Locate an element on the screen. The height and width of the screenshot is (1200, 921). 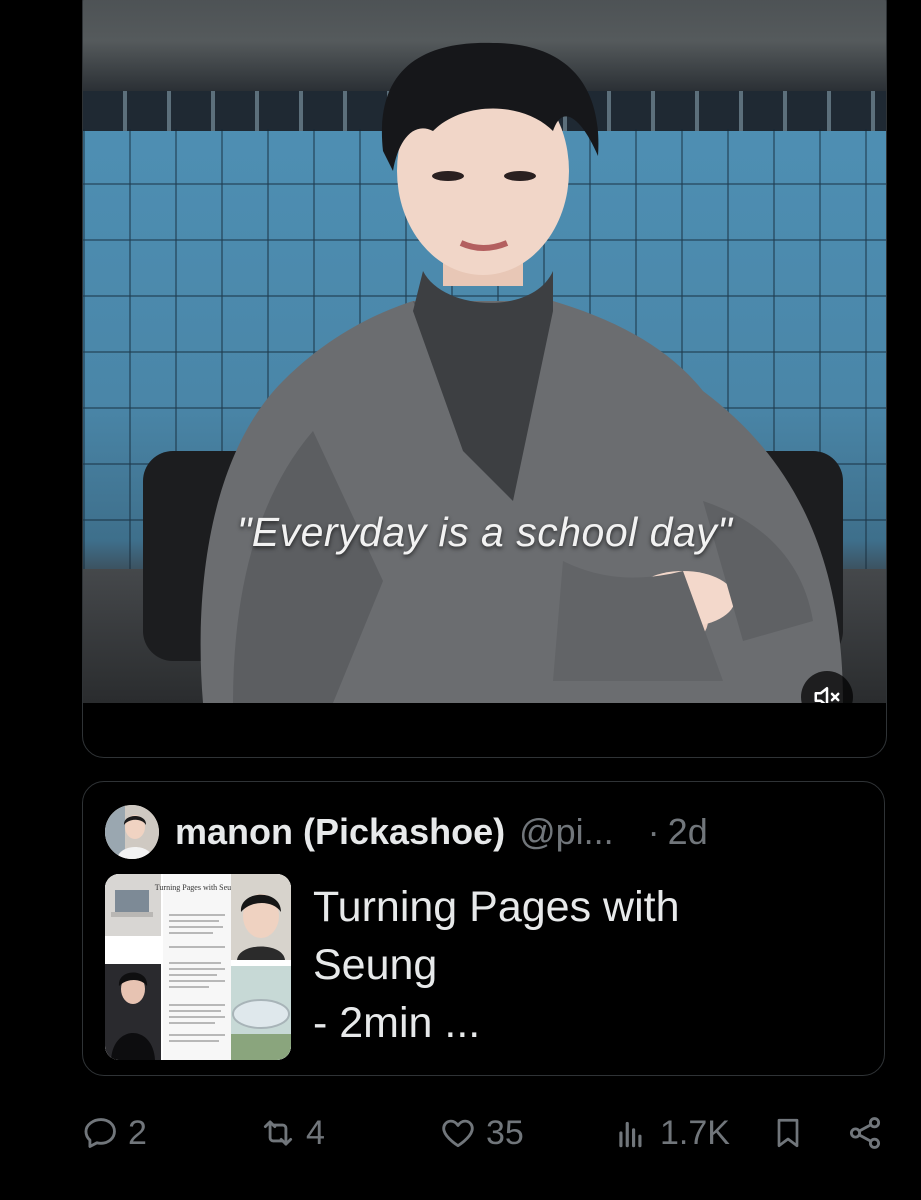
bookmark-icon is located at coordinates (788, 1133).